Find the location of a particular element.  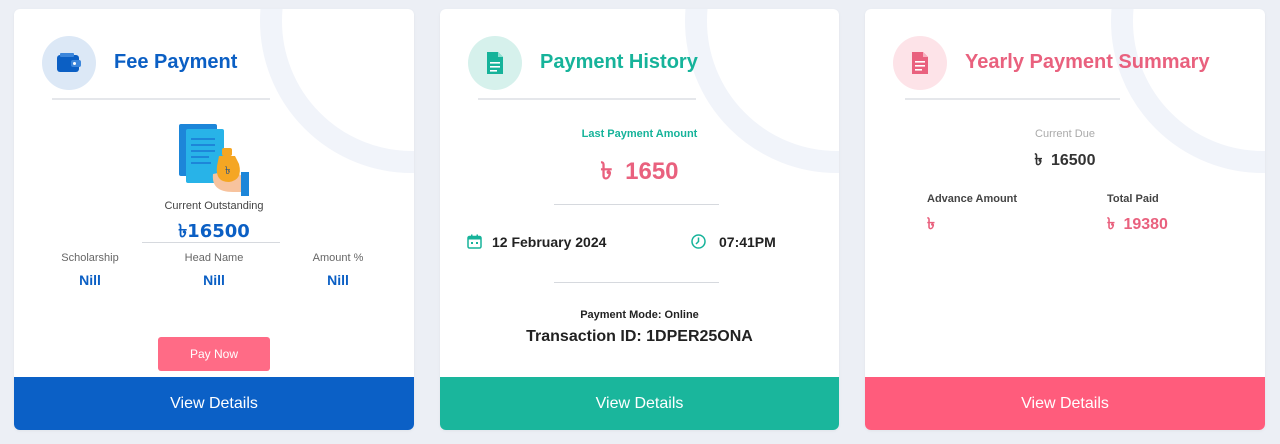

fee-document-illustration: ৳ is located at coordinates (215, 160).